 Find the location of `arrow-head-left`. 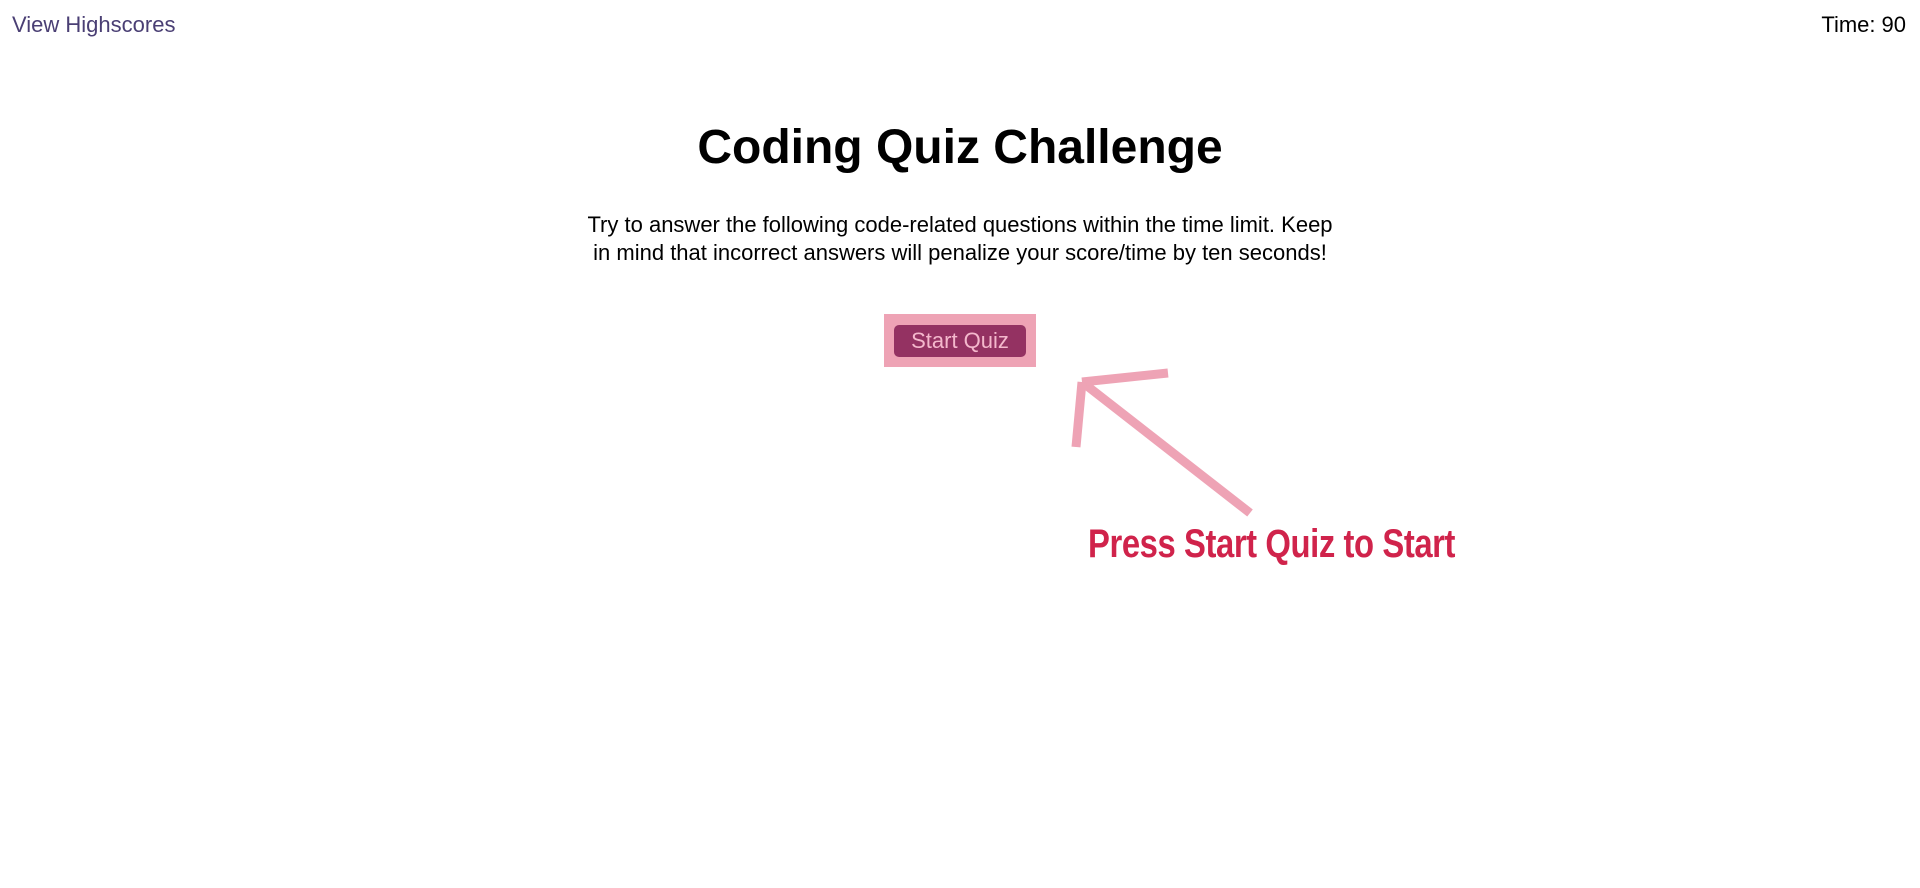

arrow-head-left is located at coordinates (1079, 414).